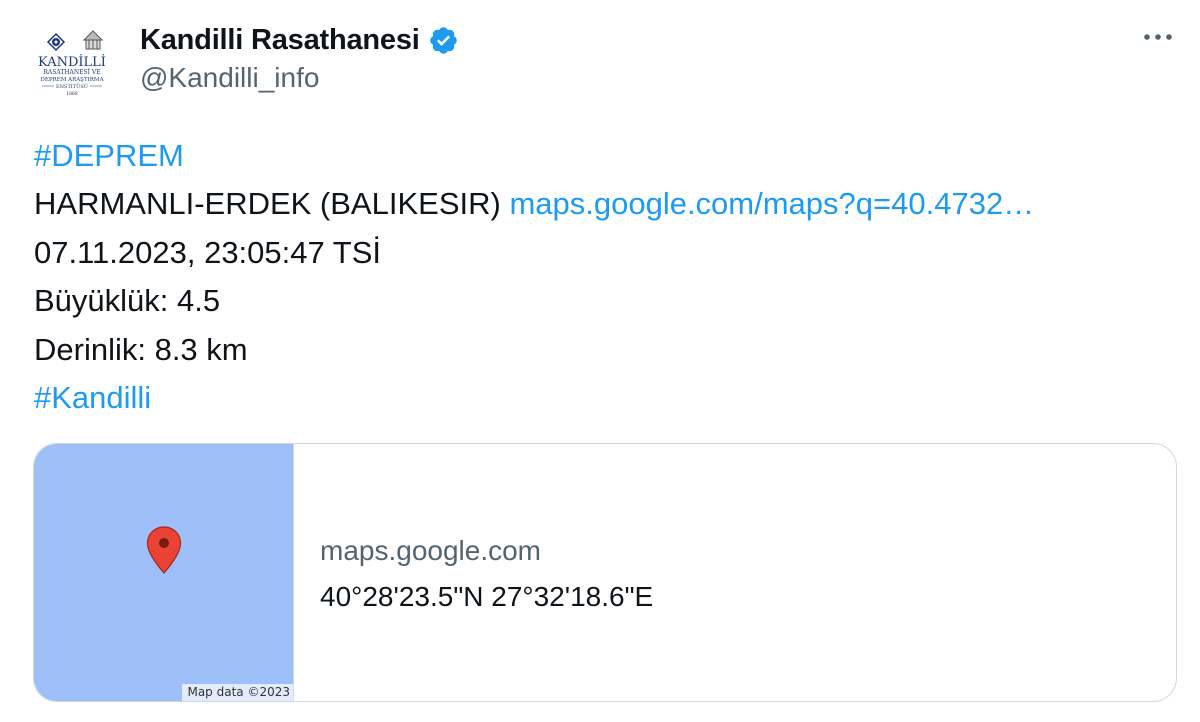 This screenshot has width=1200, height=722. I want to click on author-name-row: Kandilli Rasathanesi, so click(299, 40).